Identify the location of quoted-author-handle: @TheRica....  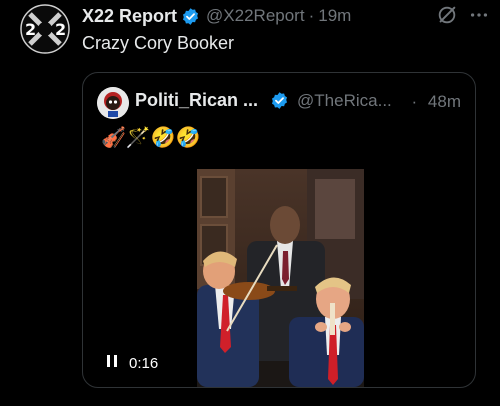
(344, 101).